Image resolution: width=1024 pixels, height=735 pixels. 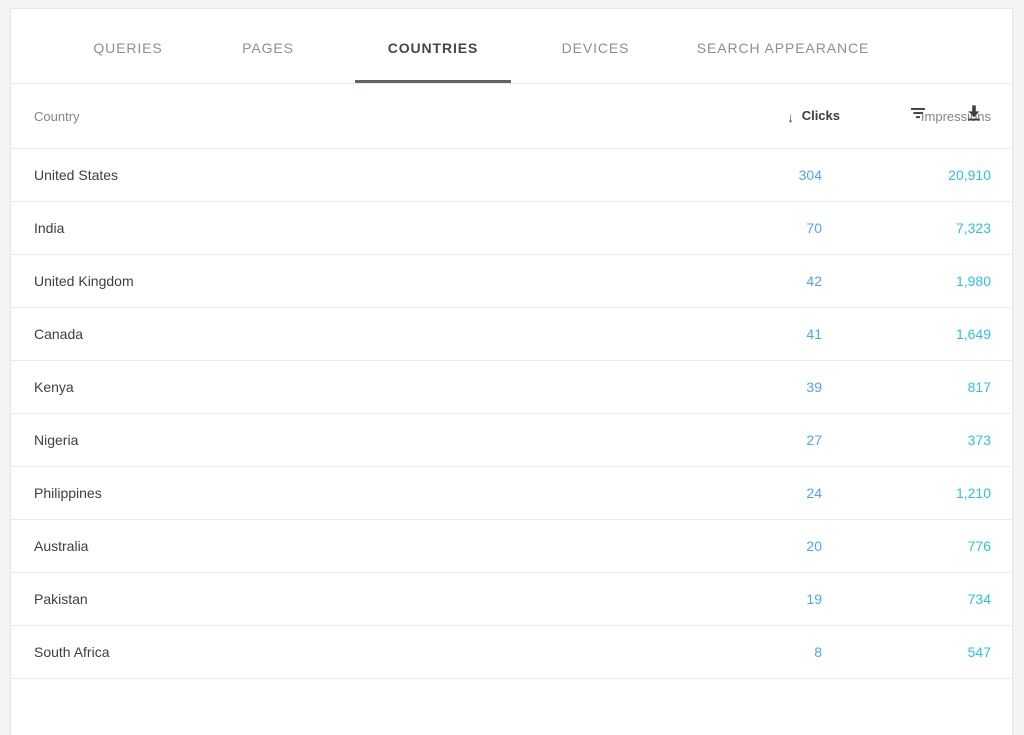 What do you see at coordinates (361, 387) in the screenshot?
I see `cell-country: Kenya` at bounding box center [361, 387].